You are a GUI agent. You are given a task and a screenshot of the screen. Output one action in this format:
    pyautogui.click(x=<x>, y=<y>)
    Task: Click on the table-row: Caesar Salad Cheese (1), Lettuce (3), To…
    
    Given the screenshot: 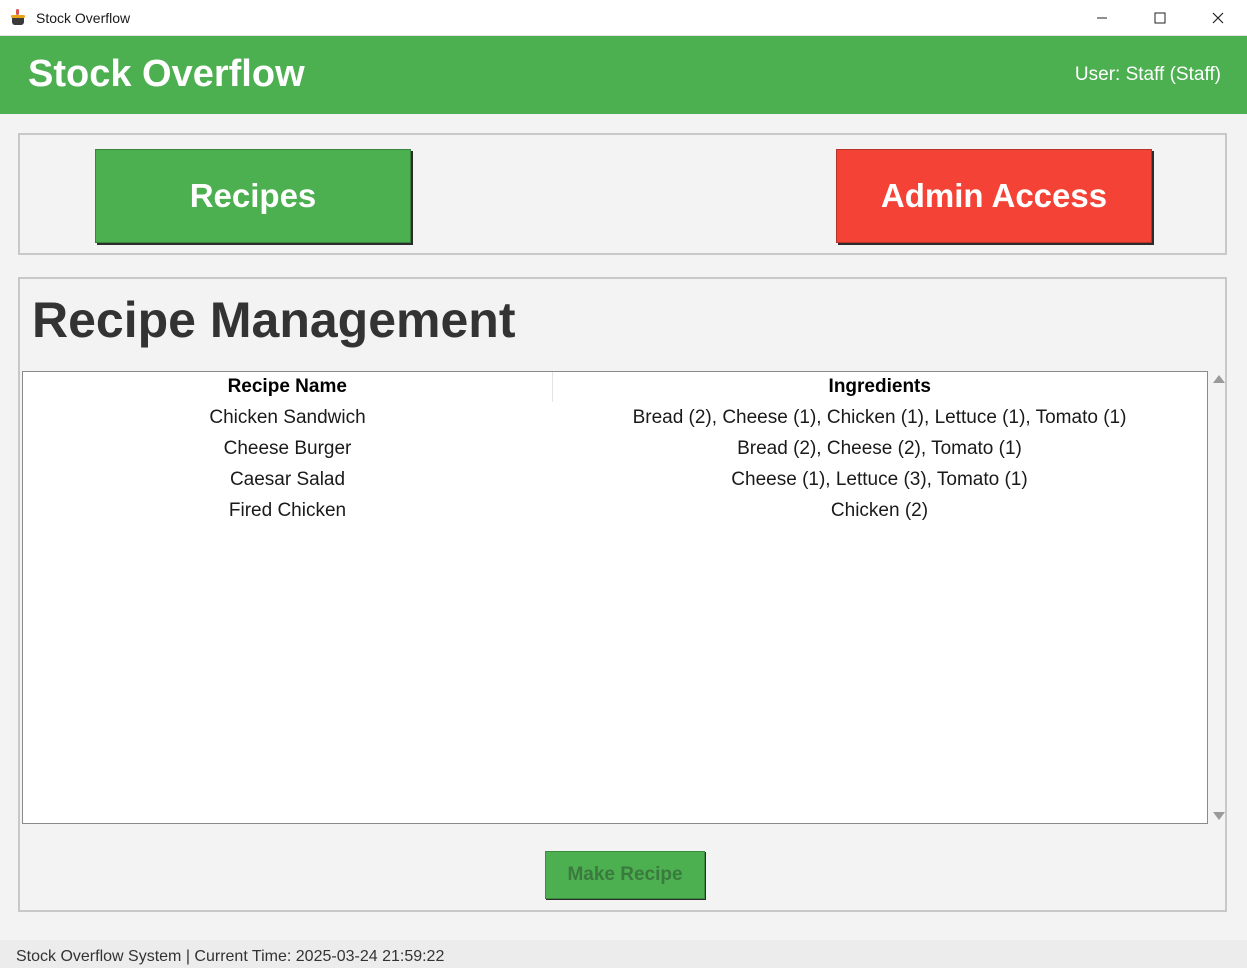 What is the action you would take?
    pyautogui.click(x=615, y=479)
    